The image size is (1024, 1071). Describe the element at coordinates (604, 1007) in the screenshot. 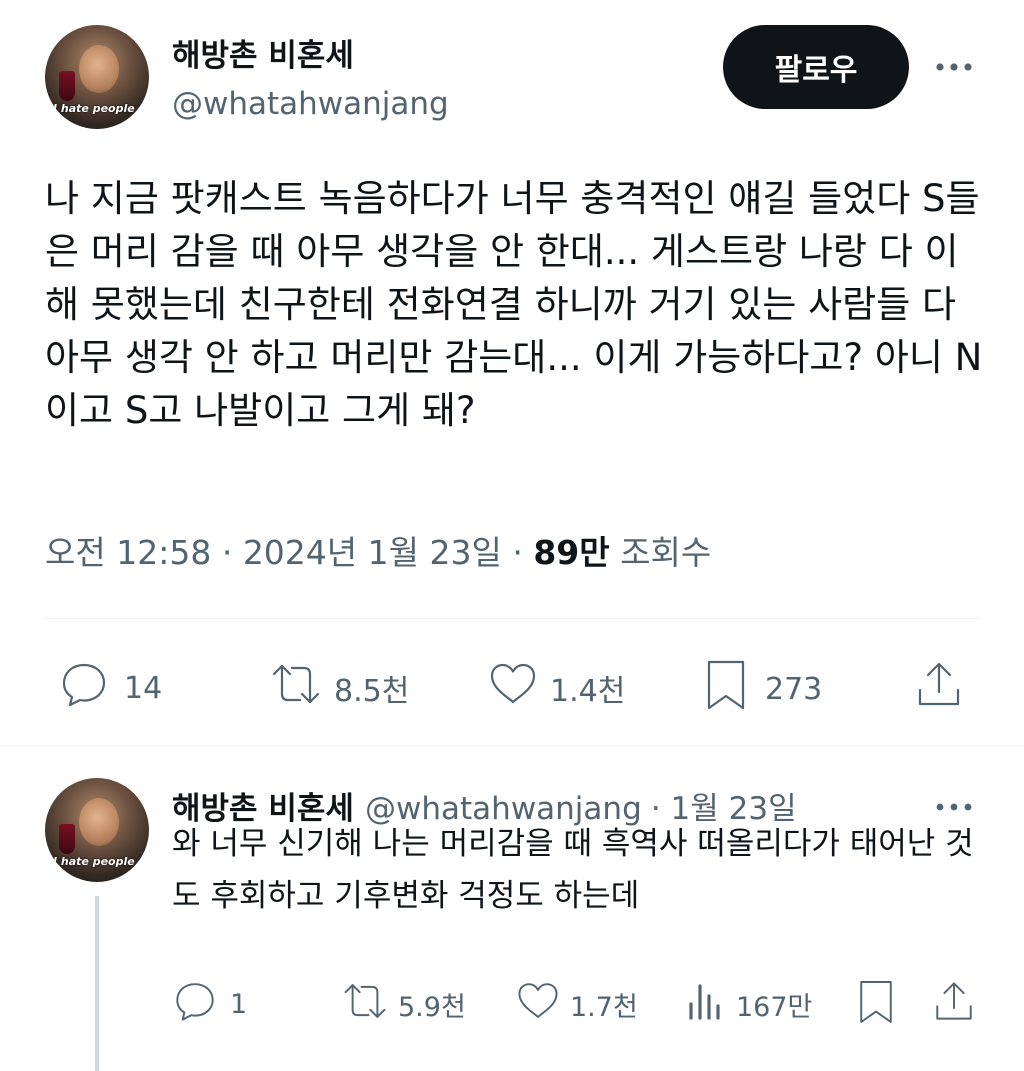

I see `reply-like-count: 1.7천` at that location.